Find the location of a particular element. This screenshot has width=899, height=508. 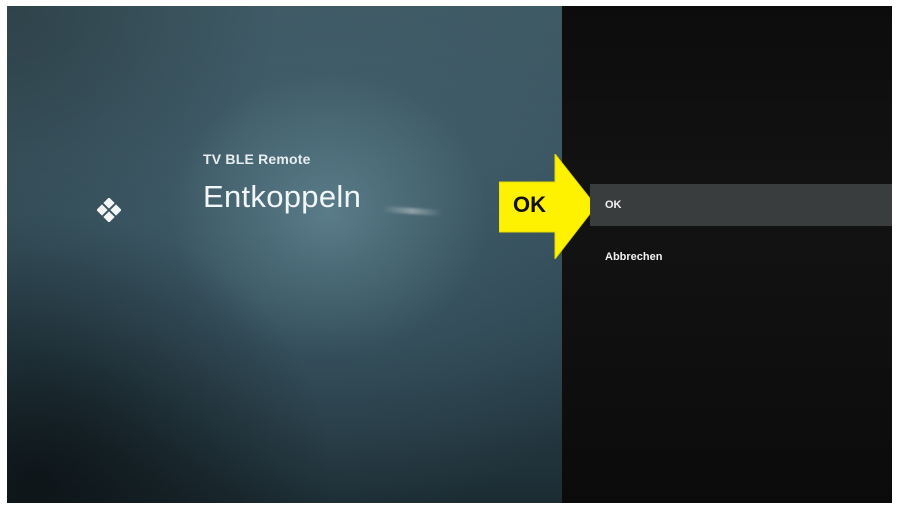

annotation-label: OK is located at coordinates (529, 204).